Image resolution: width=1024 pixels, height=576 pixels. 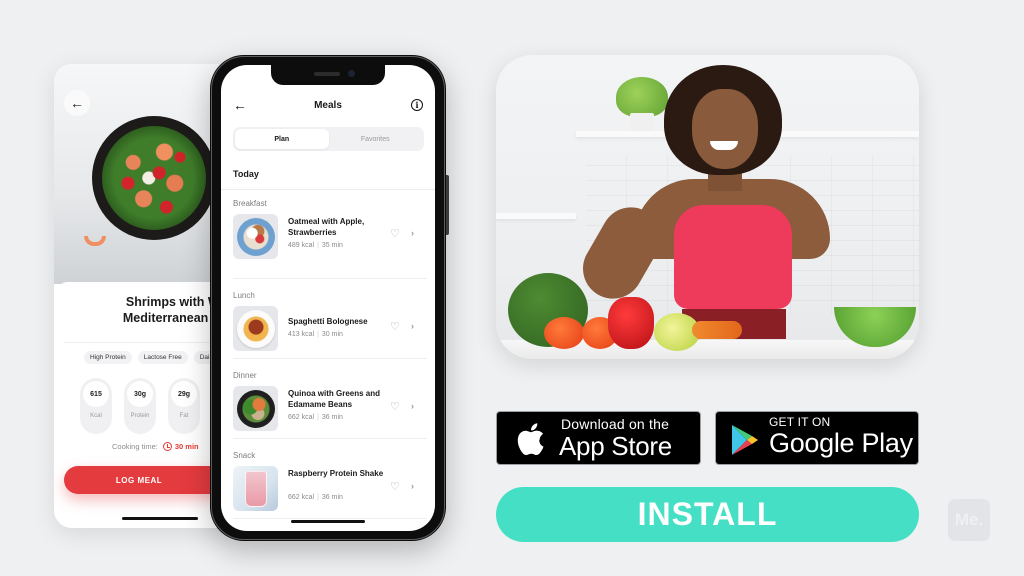 I want to click on nutrition-value: 30g, so click(x=140, y=394).